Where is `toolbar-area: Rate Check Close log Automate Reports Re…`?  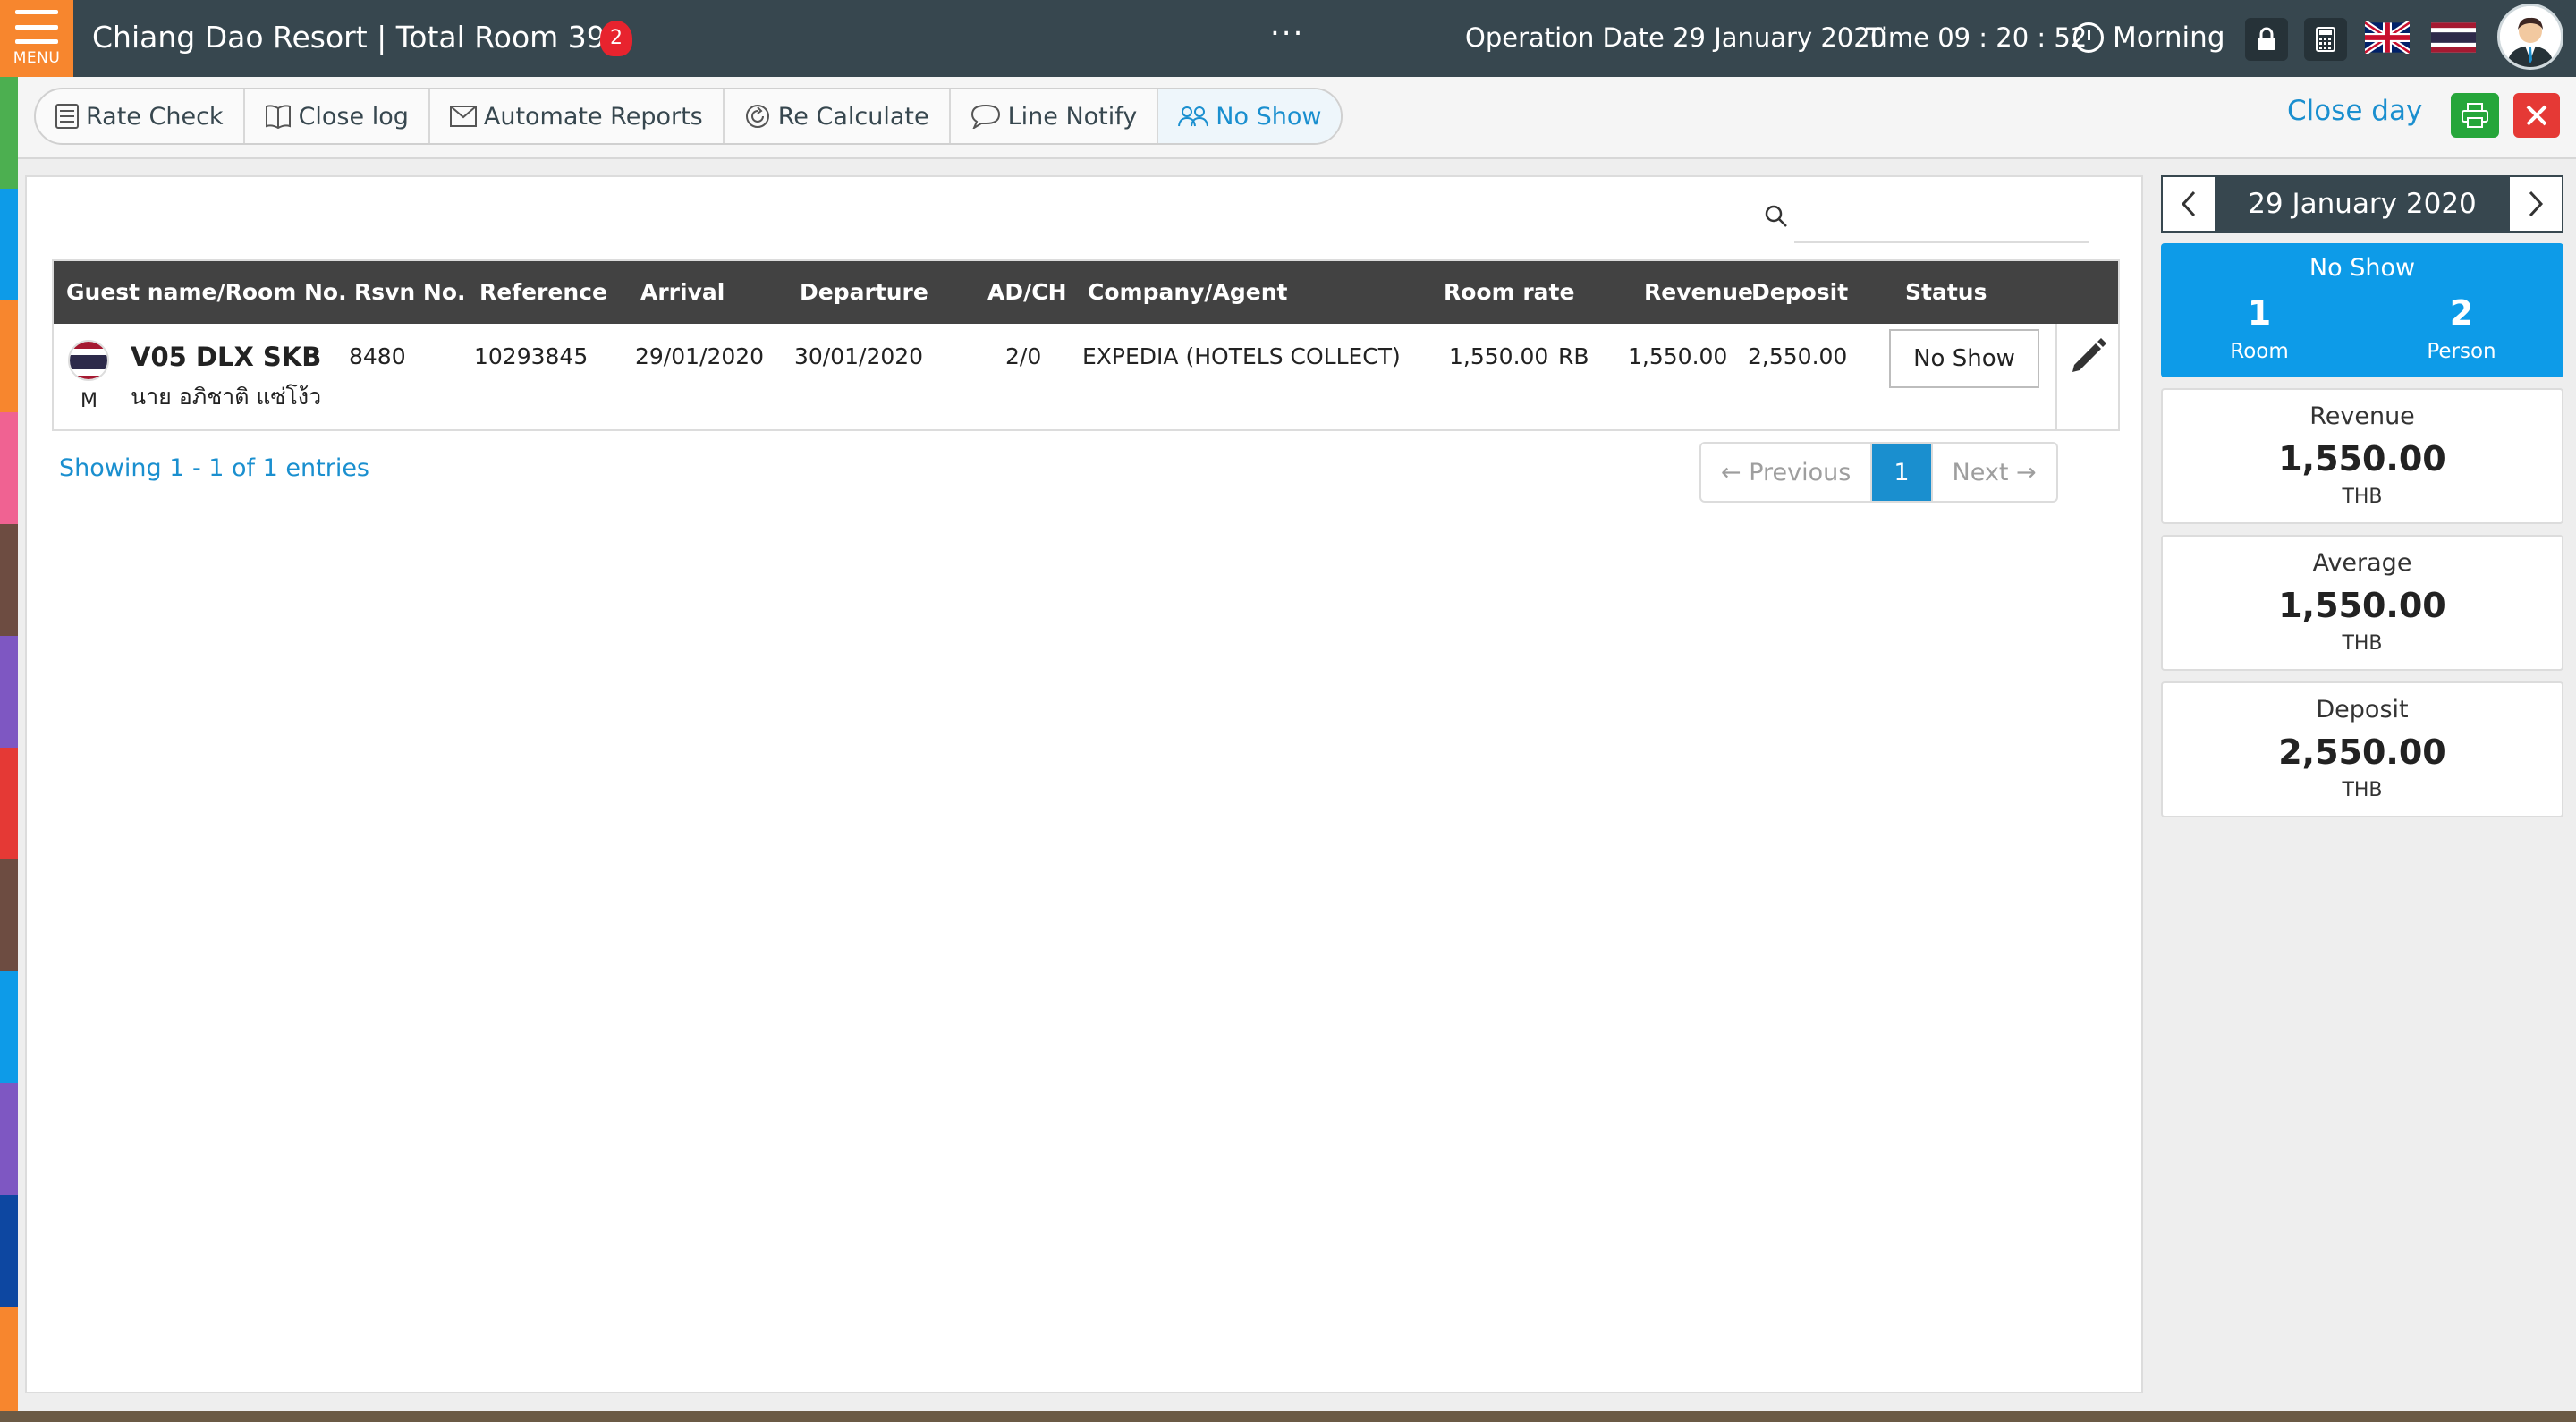
toolbar-area: Rate Check Close log Automate Reports Re… is located at coordinates (1297, 118).